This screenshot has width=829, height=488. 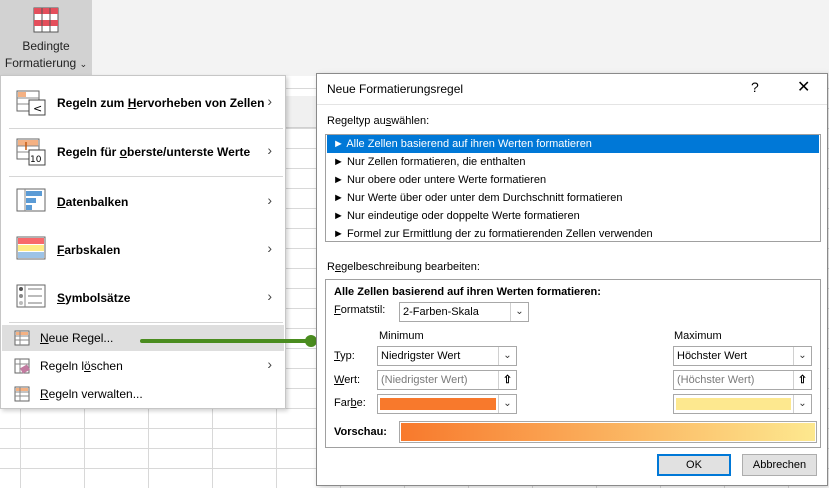 I want to click on ok-button: OK, so click(x=694, y=465).